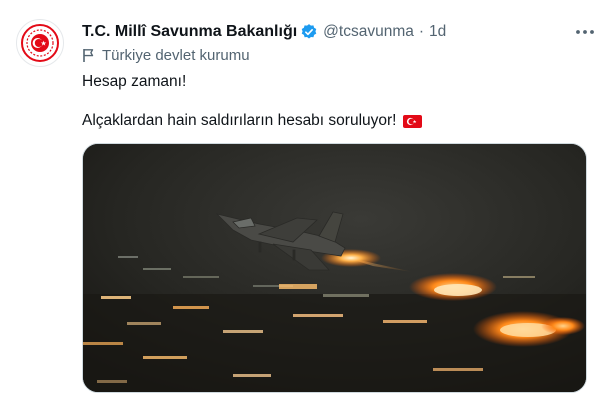 This screenshot has width=611, height=401. I want to click on verified-badge-icon, so click(309, 32).